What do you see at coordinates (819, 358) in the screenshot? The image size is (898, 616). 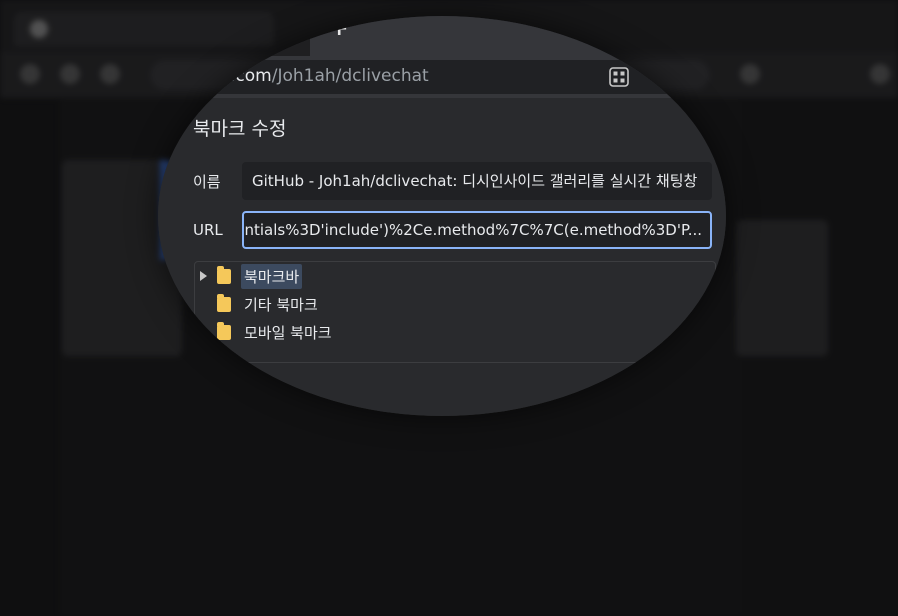 I see `background-sidebar` at bounding box center [819, 358].